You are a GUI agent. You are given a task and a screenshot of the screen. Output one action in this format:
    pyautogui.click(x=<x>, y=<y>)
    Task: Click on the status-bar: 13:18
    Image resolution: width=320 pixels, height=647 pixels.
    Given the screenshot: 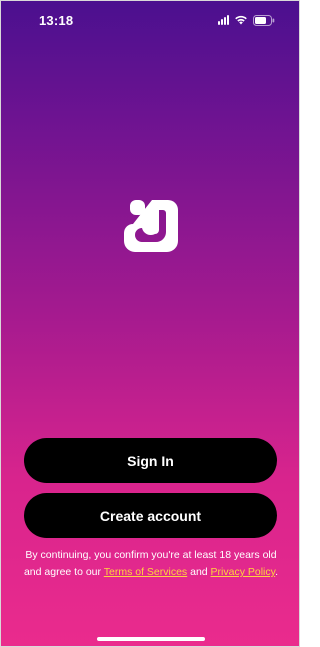 What is the action you would take?
    pyautogui.click(x=150, y=21)
    